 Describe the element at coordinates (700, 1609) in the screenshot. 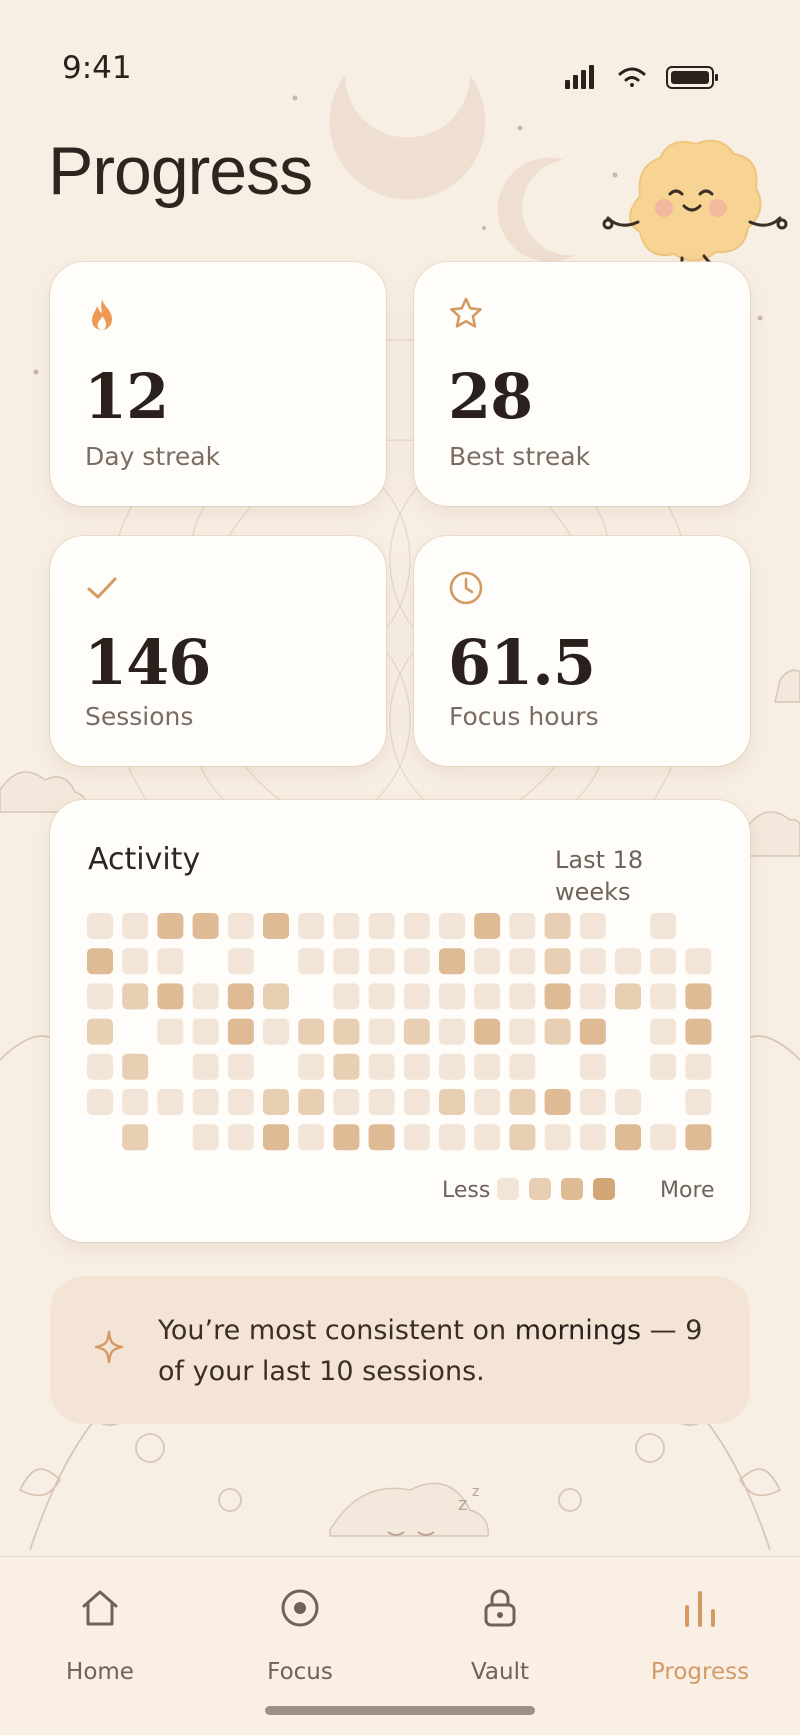

I see `bar-chart-icon` at that location.